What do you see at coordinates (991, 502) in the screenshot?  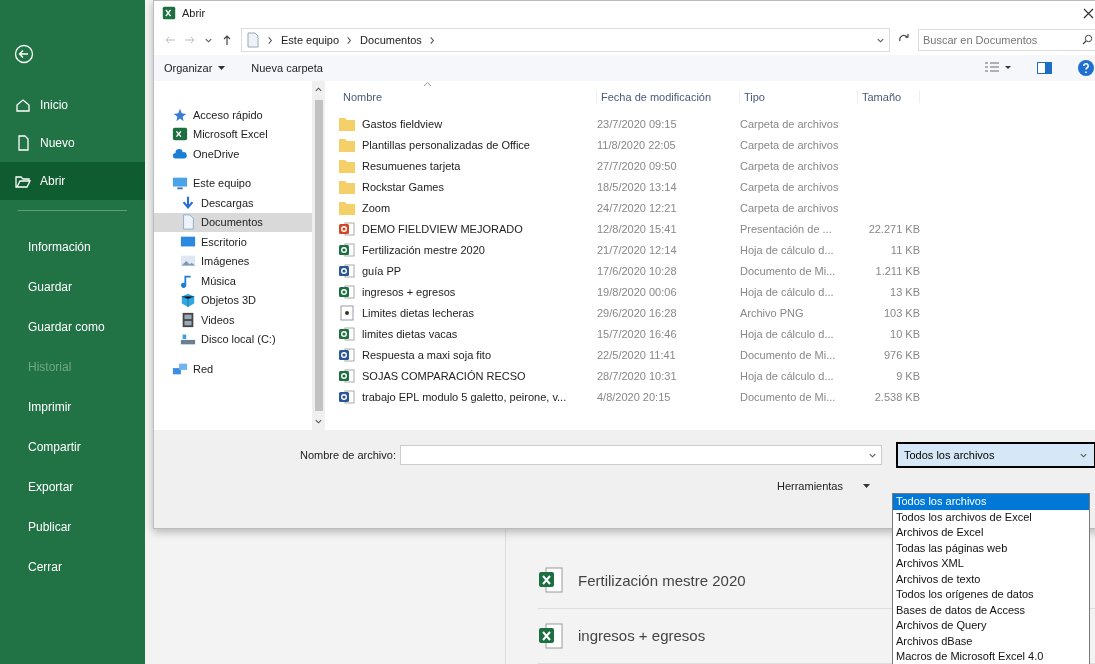 I see `file-type-option: Todos los archivos` at bounding box center [991, 502].